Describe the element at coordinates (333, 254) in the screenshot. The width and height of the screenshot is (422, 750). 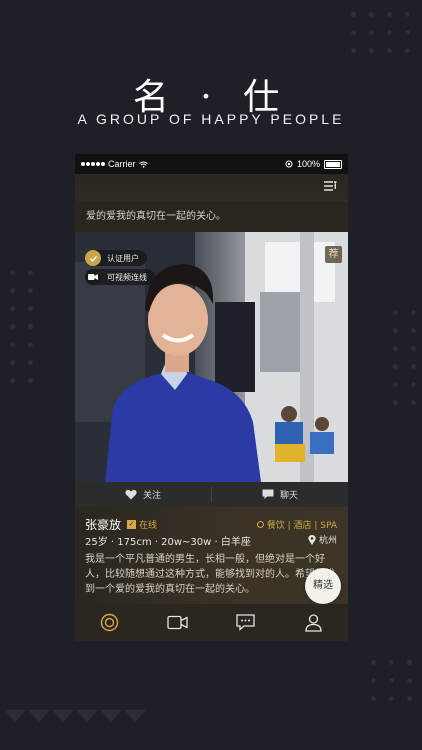
I see `recommend-tag: 荐` at that location.